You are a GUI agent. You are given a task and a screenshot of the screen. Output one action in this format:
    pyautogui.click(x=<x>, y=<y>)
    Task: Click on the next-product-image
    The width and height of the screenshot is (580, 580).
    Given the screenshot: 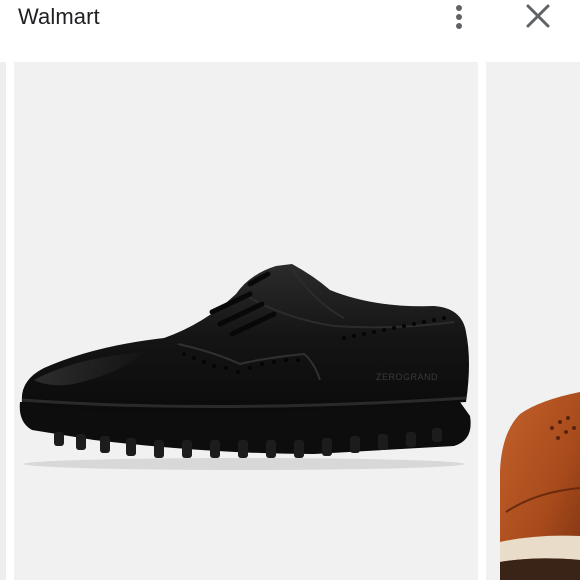 What is the action you would take?
    pyautogui.click(x=533, y=321)
    